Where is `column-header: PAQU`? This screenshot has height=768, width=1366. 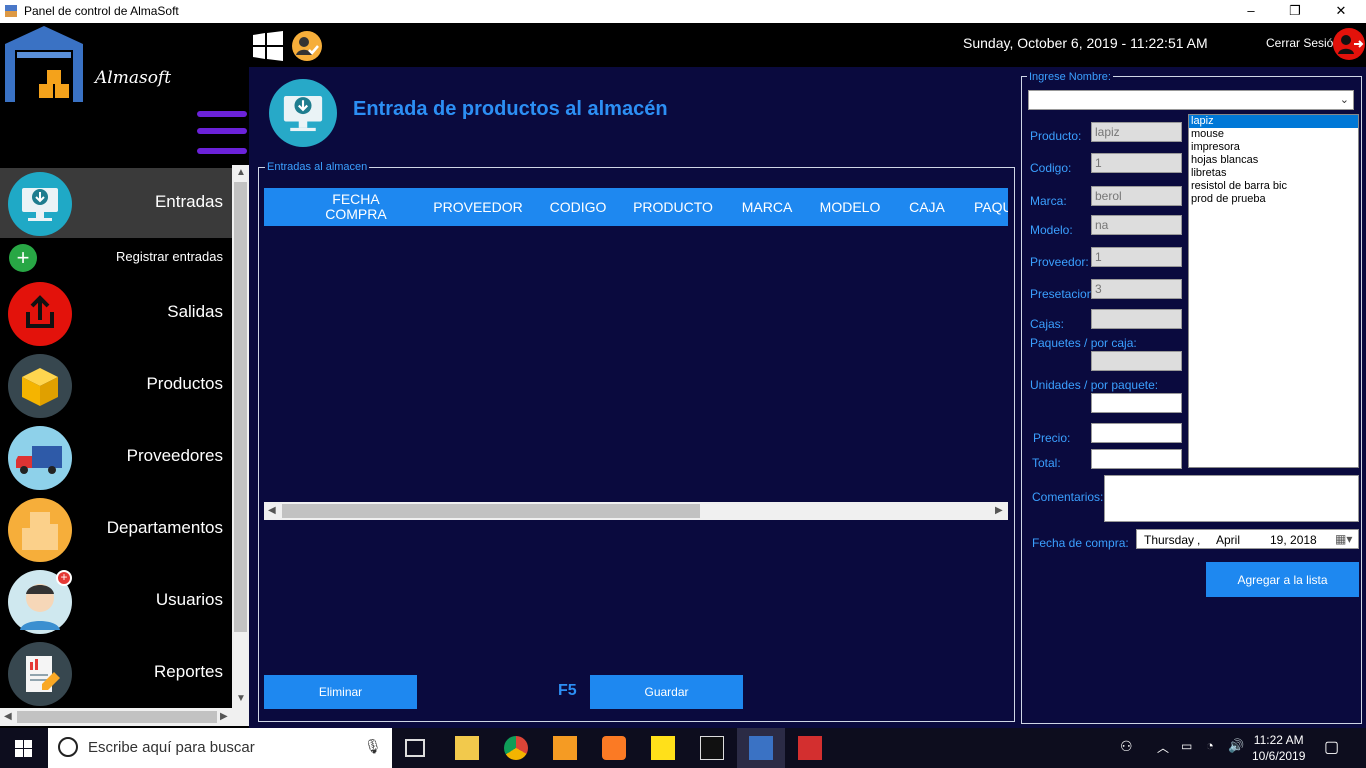 column-header: PAQU is located at coordinates (987, 207).